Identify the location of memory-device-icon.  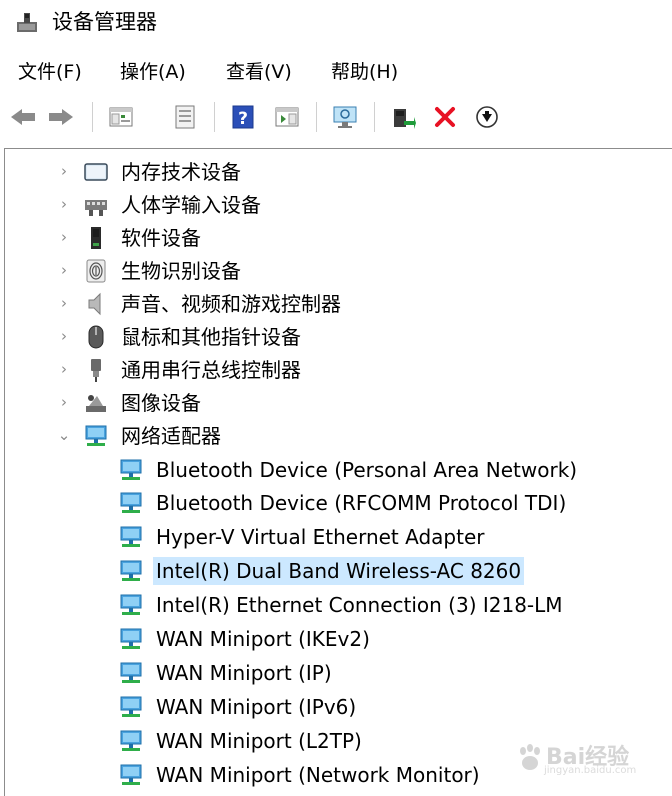
(96, 172).